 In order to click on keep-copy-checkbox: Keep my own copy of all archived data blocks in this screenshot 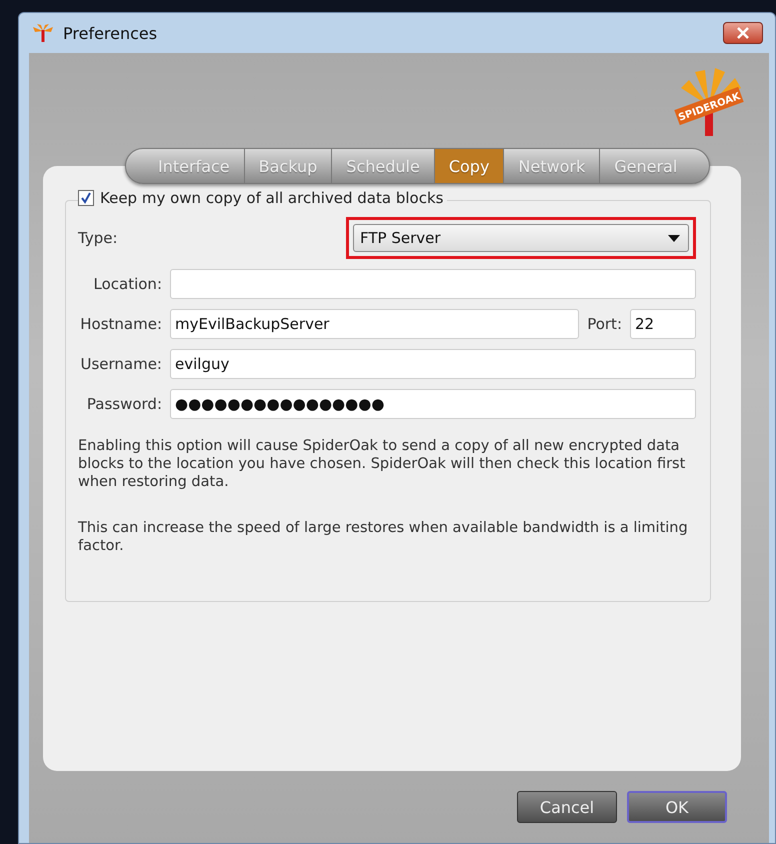, I will do `click(263, 198)`.